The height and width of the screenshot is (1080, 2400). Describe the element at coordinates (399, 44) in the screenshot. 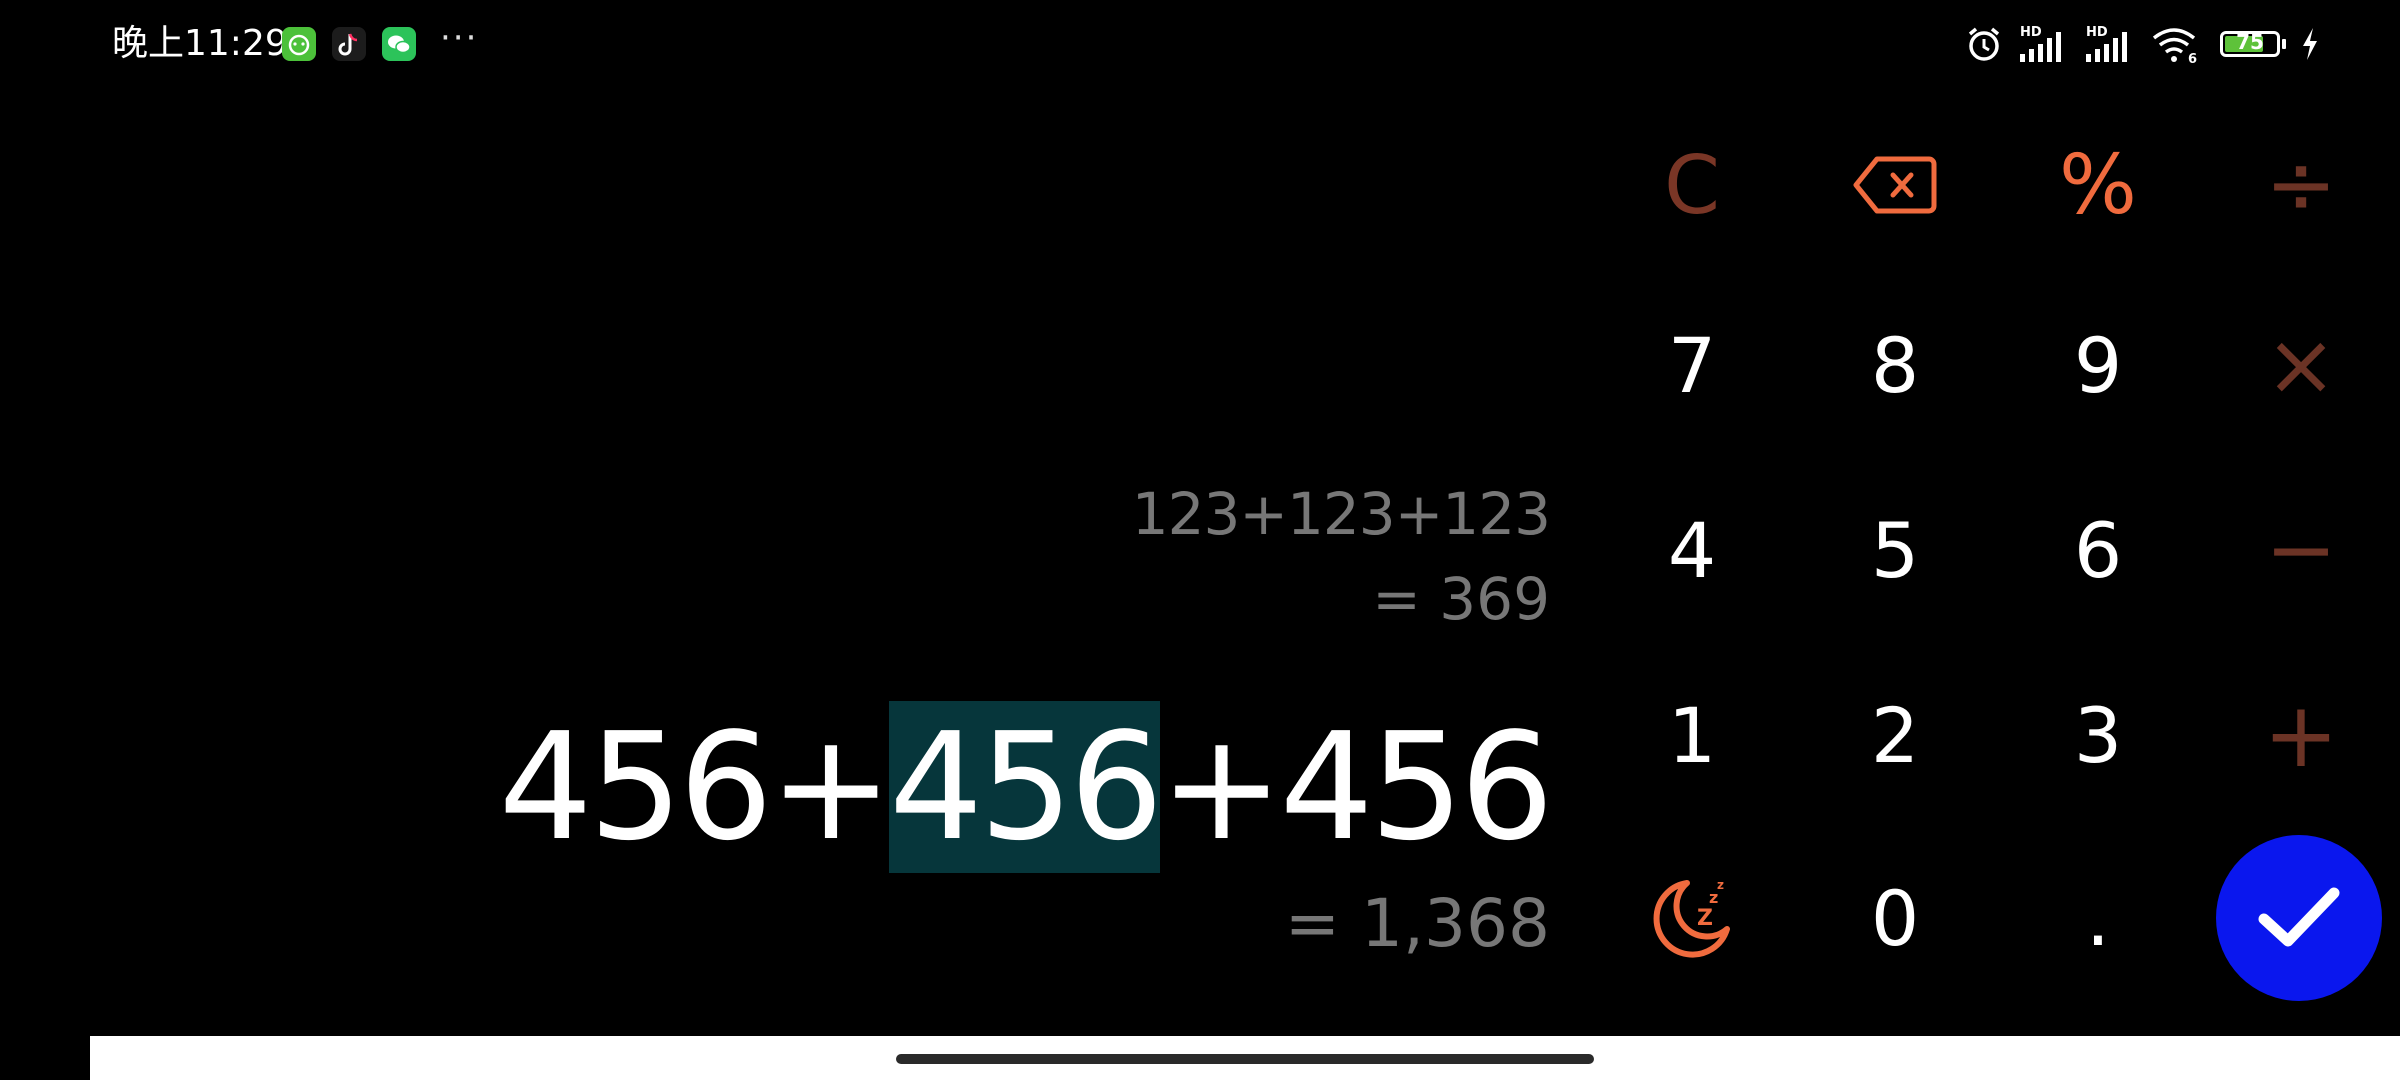

I see `wechat-icon` at that location.